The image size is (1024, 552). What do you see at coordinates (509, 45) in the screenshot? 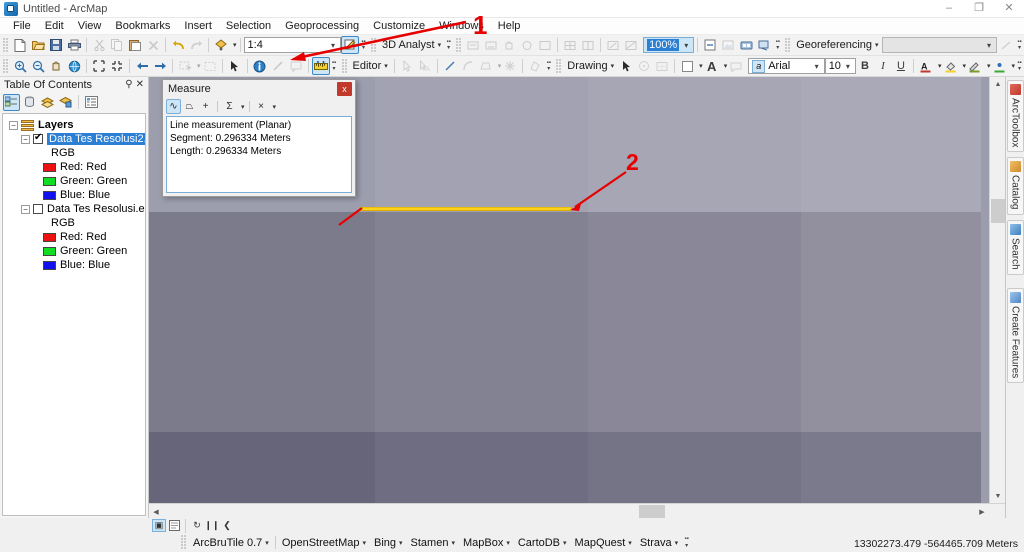
I see `image-pan-icon` at bounding box center [509, 45].